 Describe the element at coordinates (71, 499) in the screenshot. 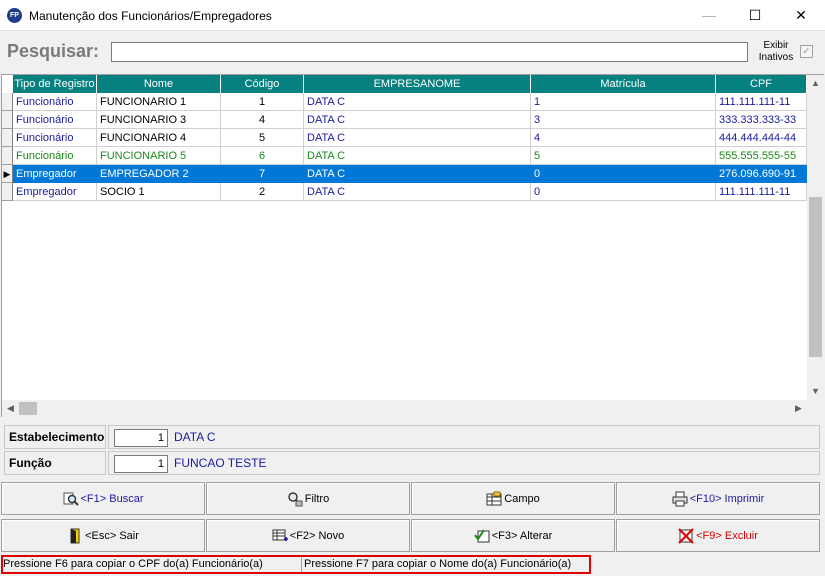

I see `magnifier-icon` at that location.